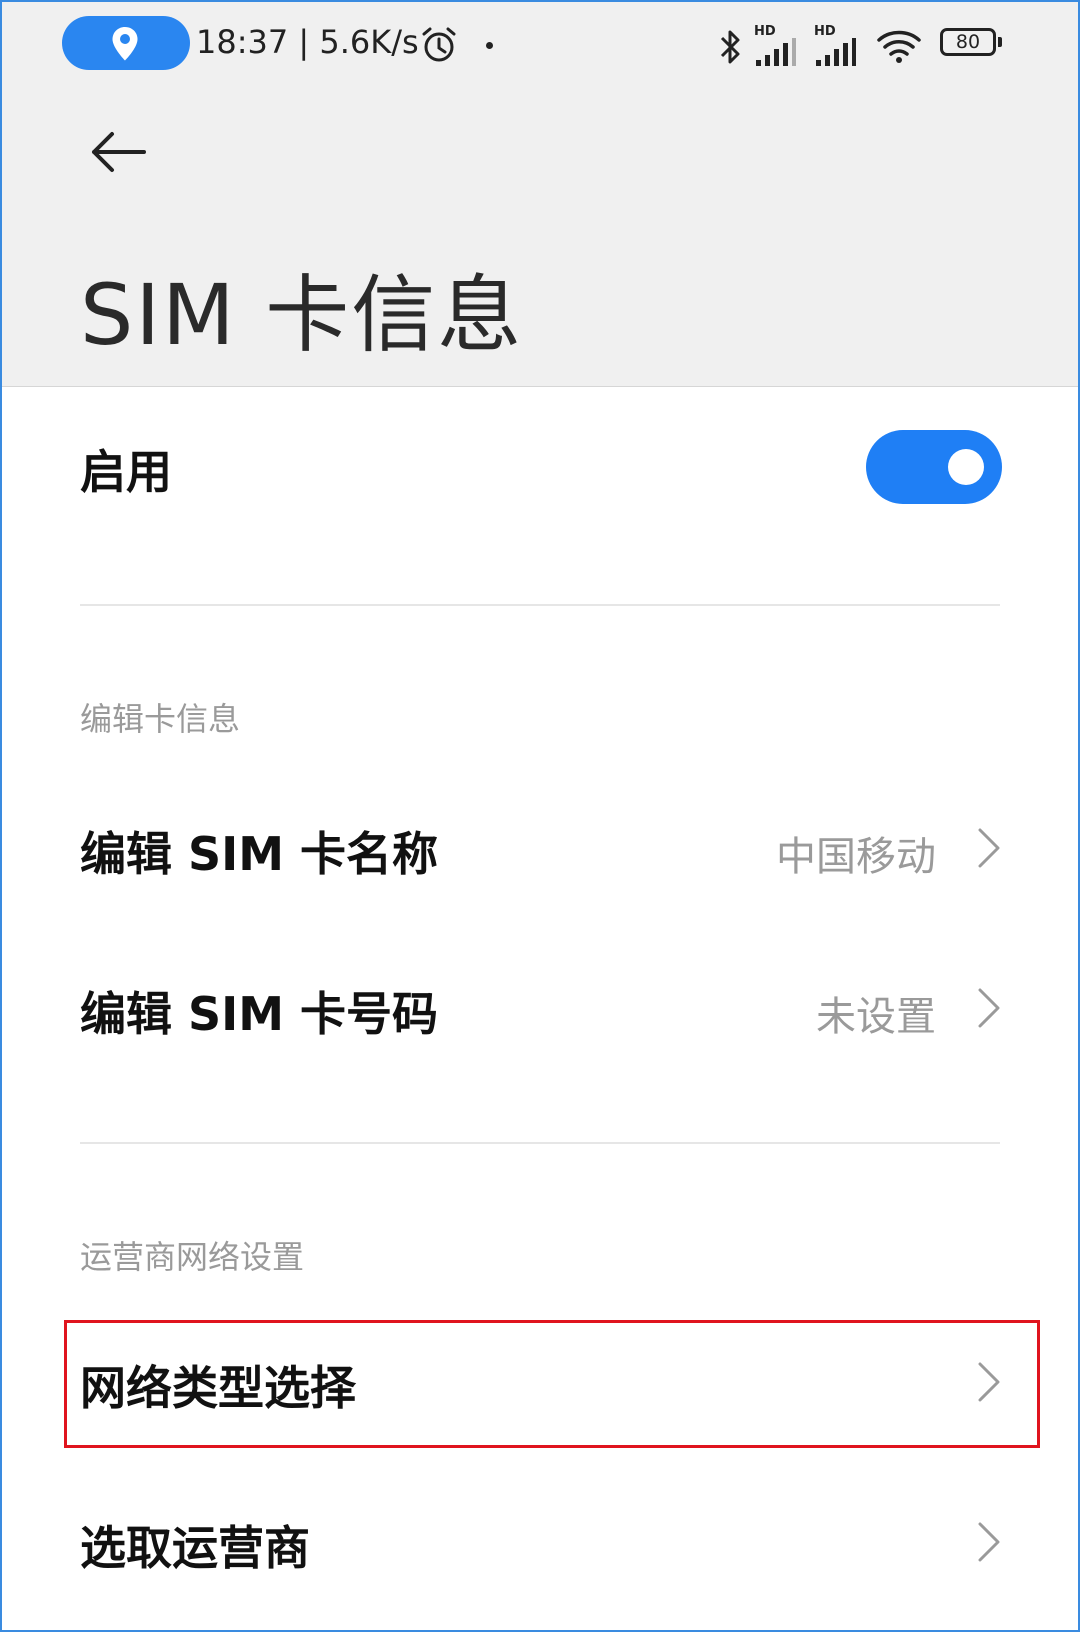  What do you see at coordinates (540, 1381) in the screenshot?
I see `network-type-row: 网络类型选择` at bounding box center [540, 1381].